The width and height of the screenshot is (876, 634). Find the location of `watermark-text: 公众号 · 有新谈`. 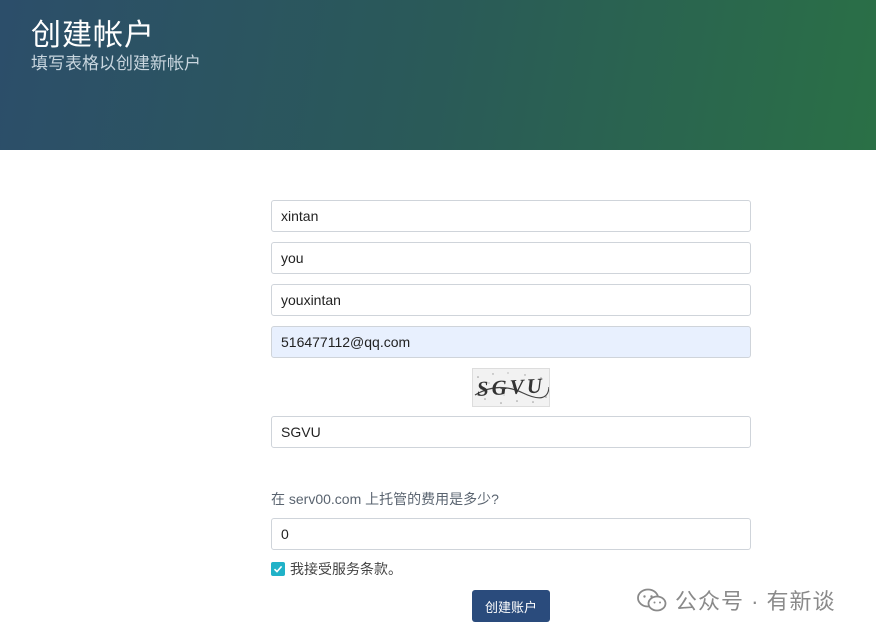

watermark-text: 公众号 · 有新谈 is located at coordinates (755, 601).